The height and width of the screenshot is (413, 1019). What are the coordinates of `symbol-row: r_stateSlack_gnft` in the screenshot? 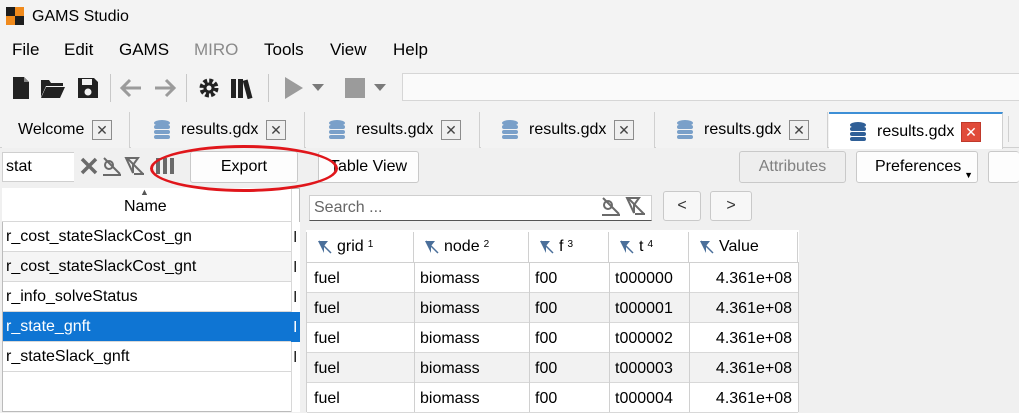 It's located at (147, 357).